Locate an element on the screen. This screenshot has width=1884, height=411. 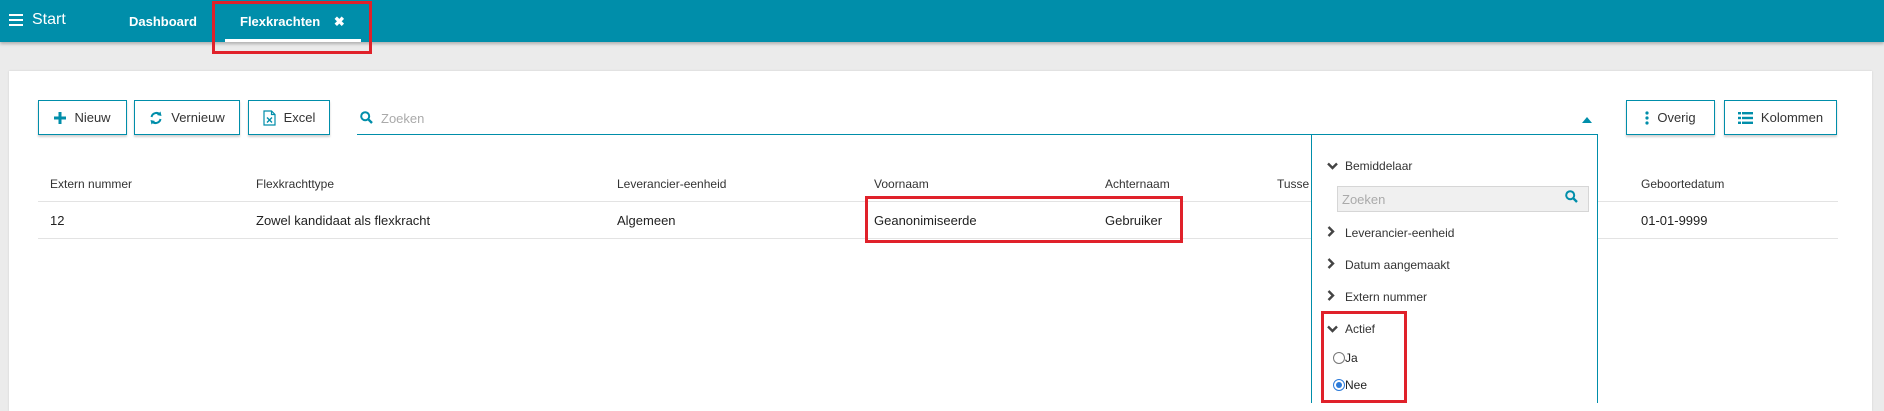
refresh-button: Vernieuw is located at coordinates (187, 117).